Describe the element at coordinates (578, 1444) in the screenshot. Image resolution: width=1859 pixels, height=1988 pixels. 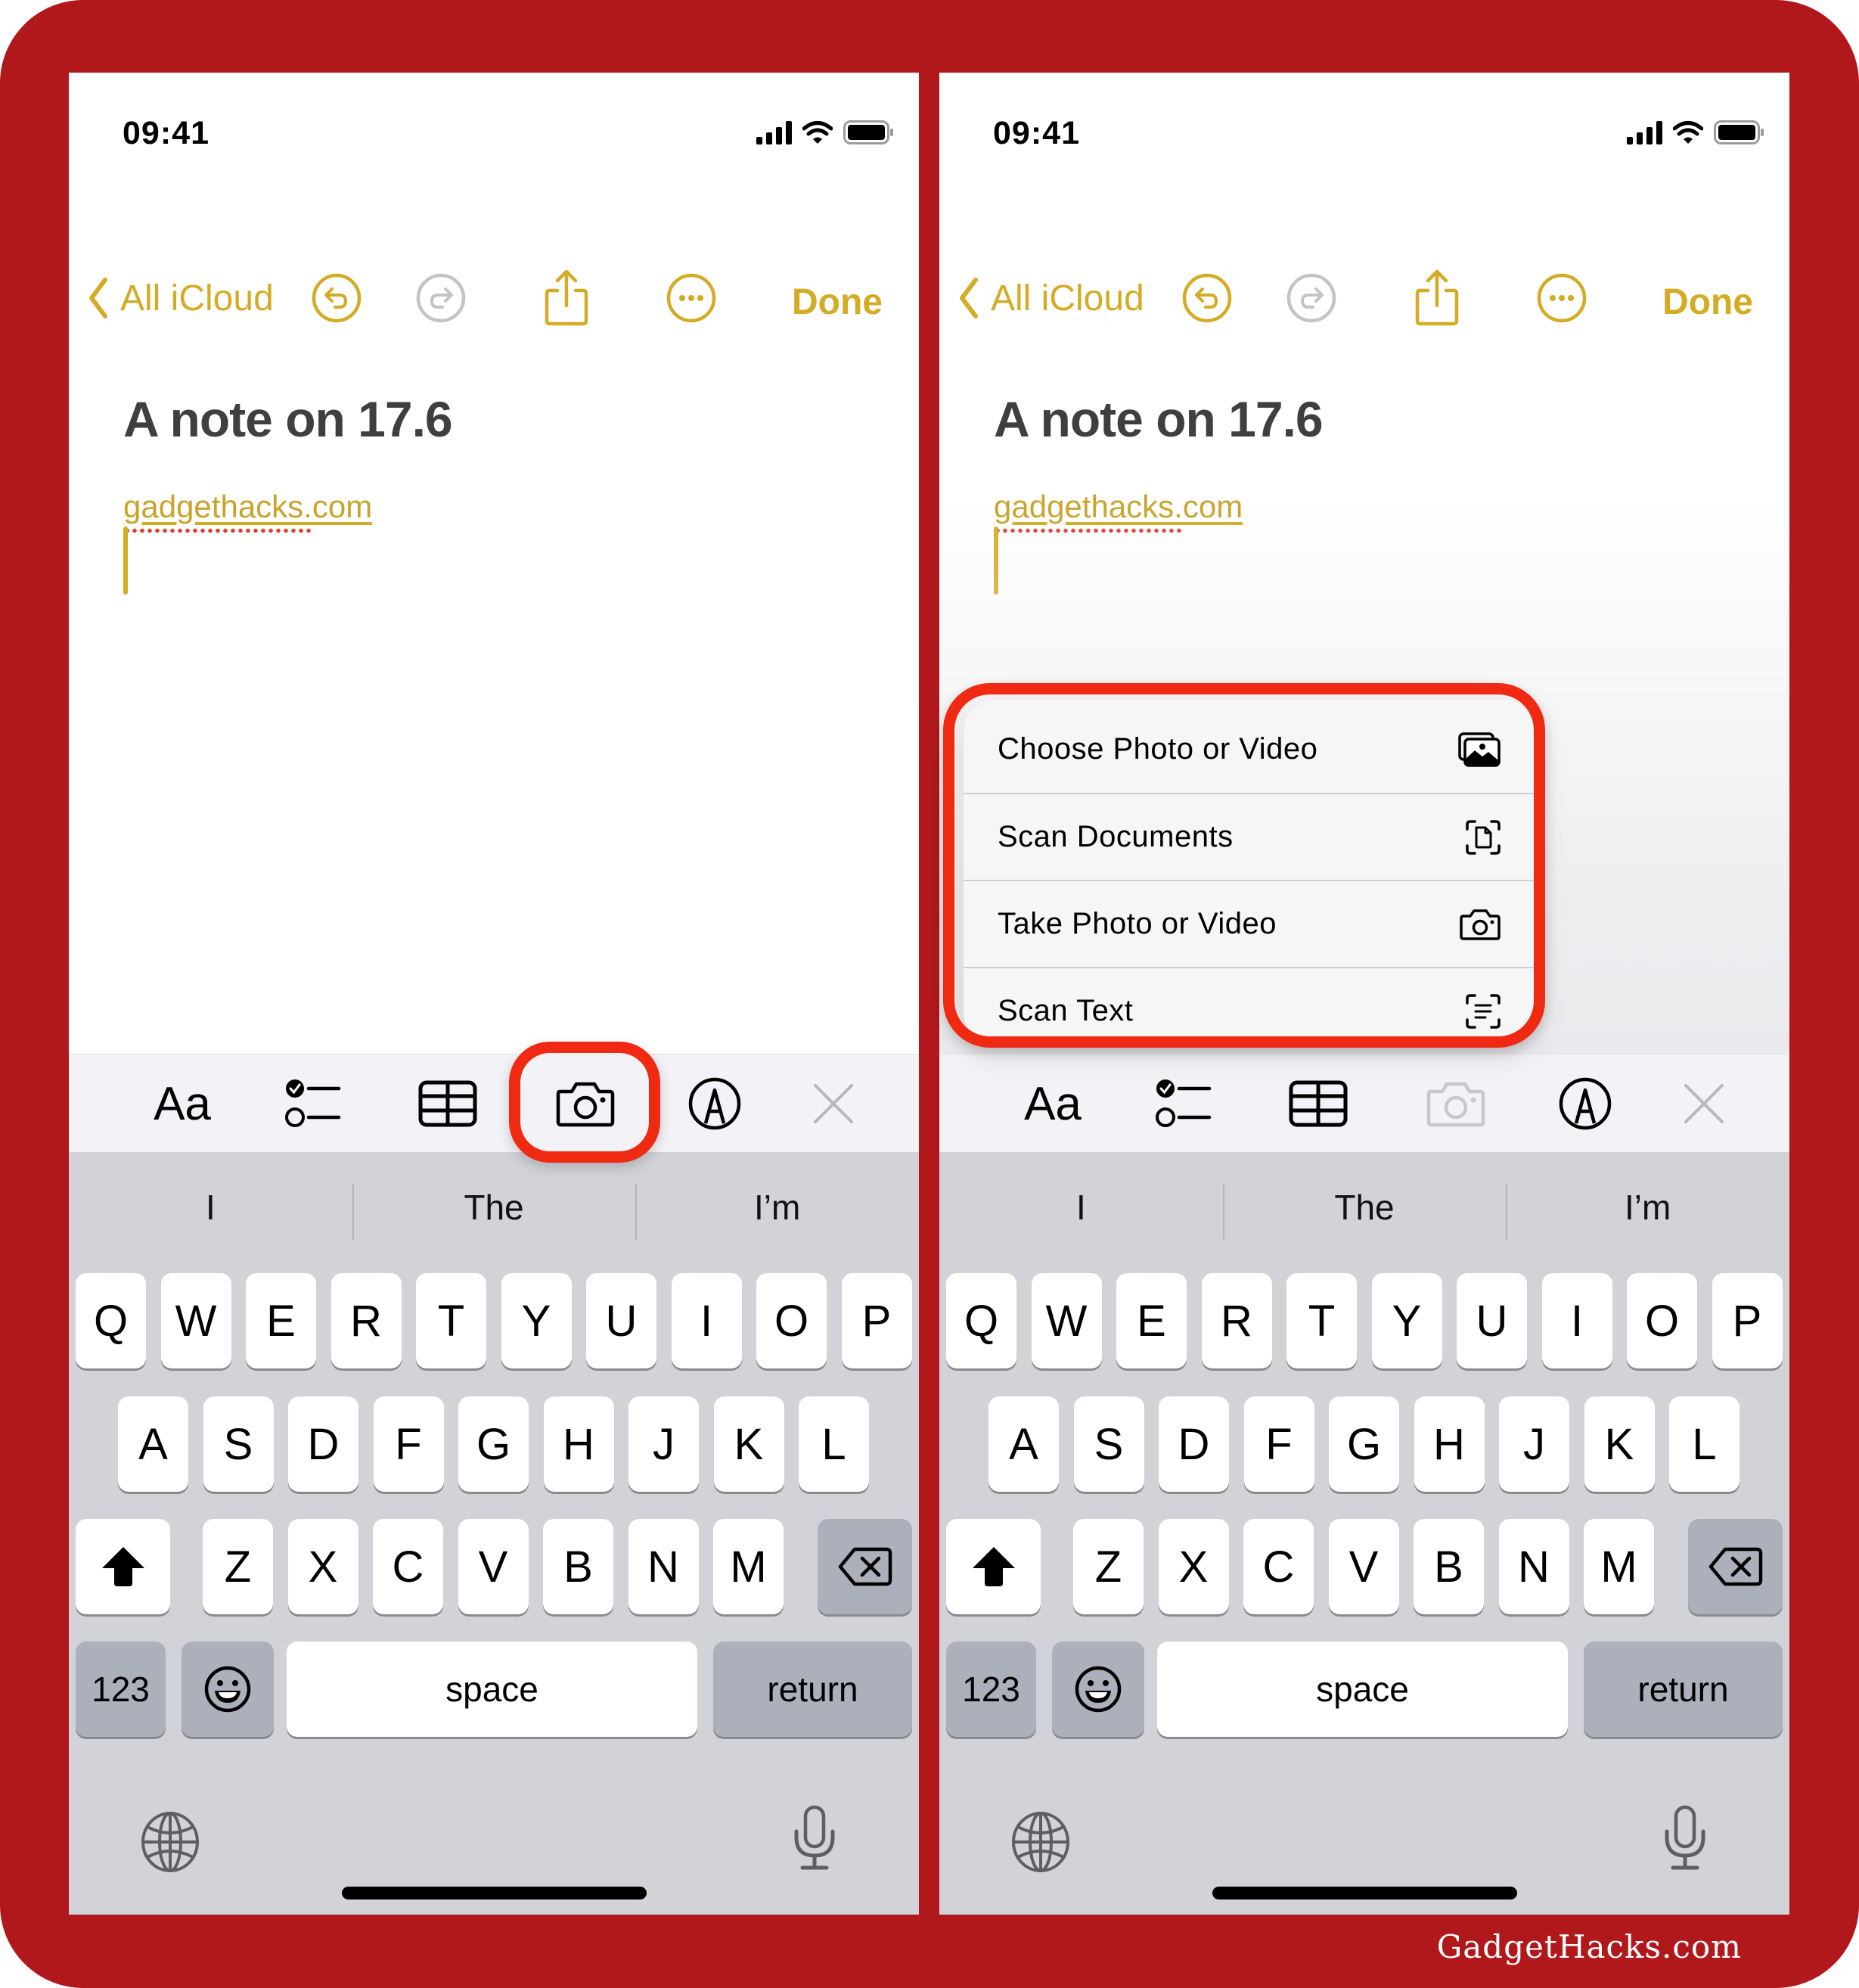
I see `key-h: H` at that location.